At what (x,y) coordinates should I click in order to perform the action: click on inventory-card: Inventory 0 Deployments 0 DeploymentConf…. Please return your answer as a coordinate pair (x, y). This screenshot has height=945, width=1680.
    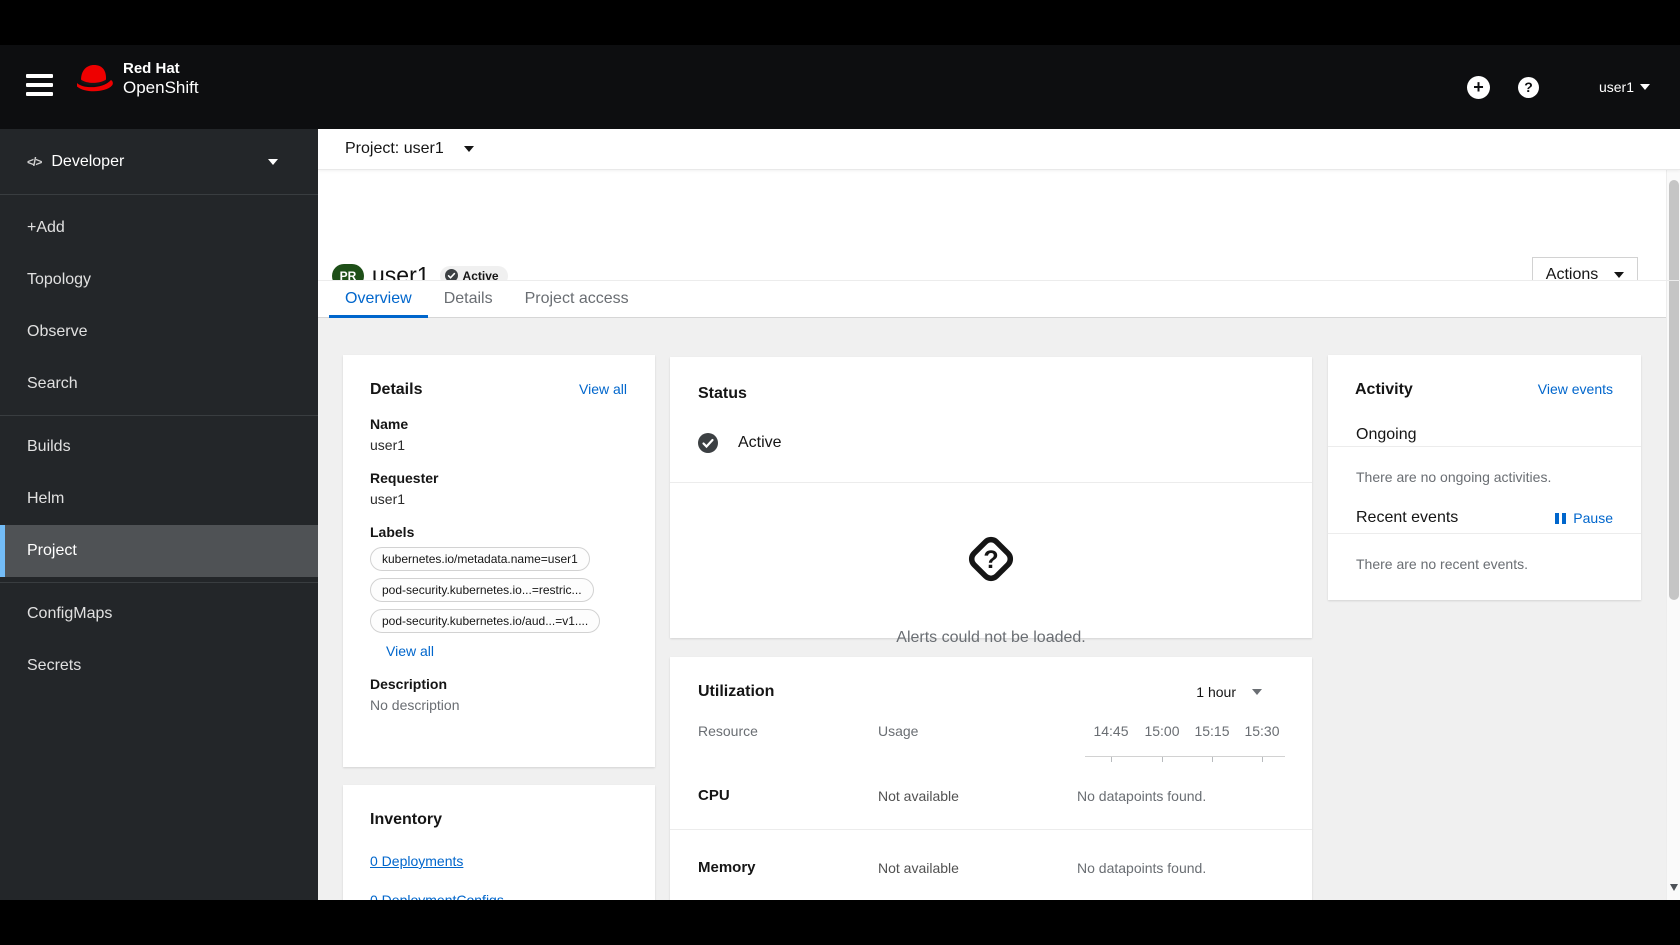
    Looking at the image, I should click on (499, 842).